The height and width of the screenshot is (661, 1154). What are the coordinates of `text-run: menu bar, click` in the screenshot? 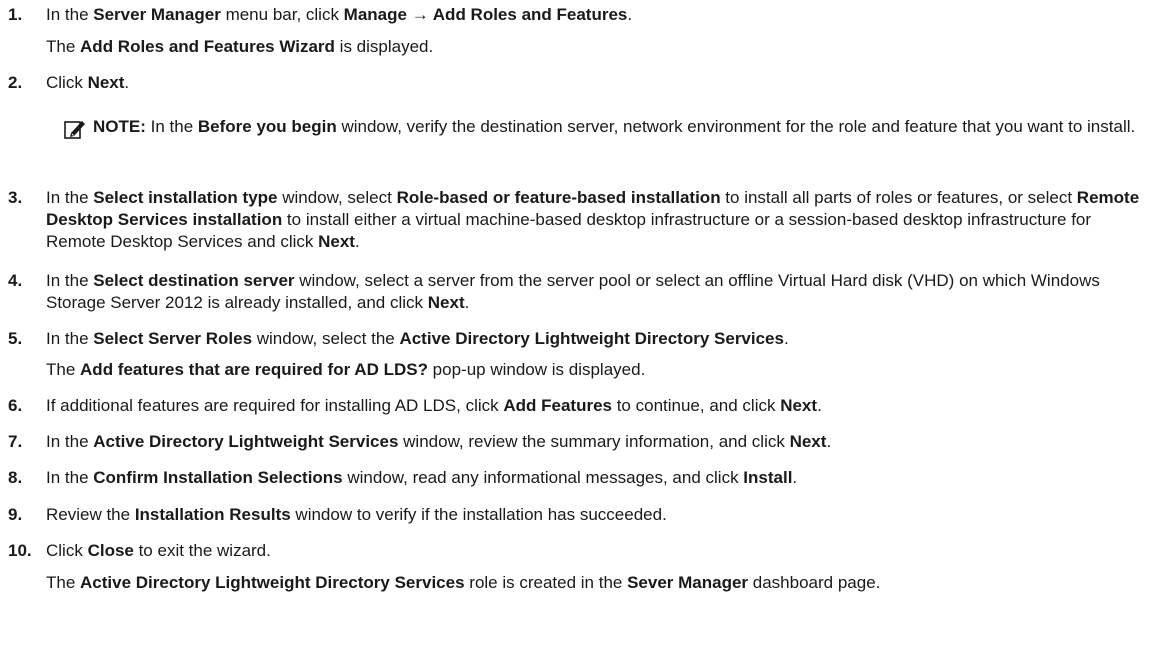 It's located at (282, 14).